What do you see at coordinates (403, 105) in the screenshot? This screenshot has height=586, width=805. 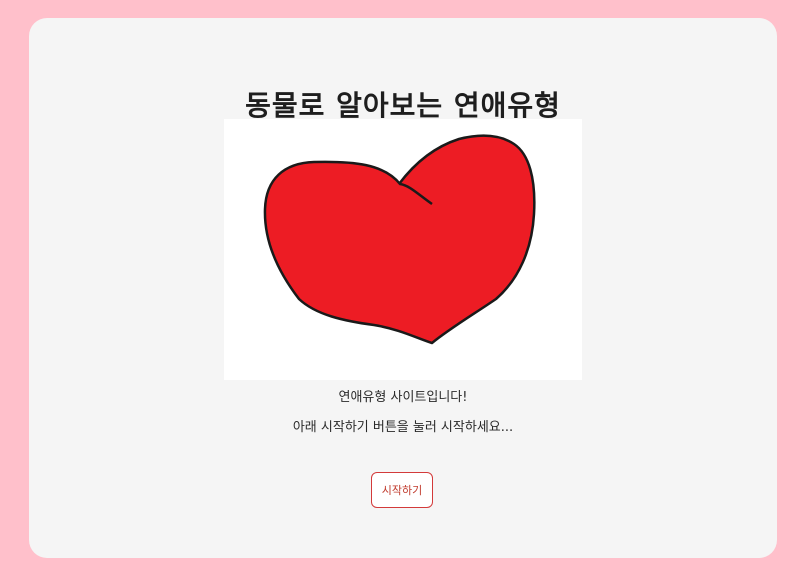 I see `page-title: 동물로 알아보는 연애유형` at bounding box center [403, 105].